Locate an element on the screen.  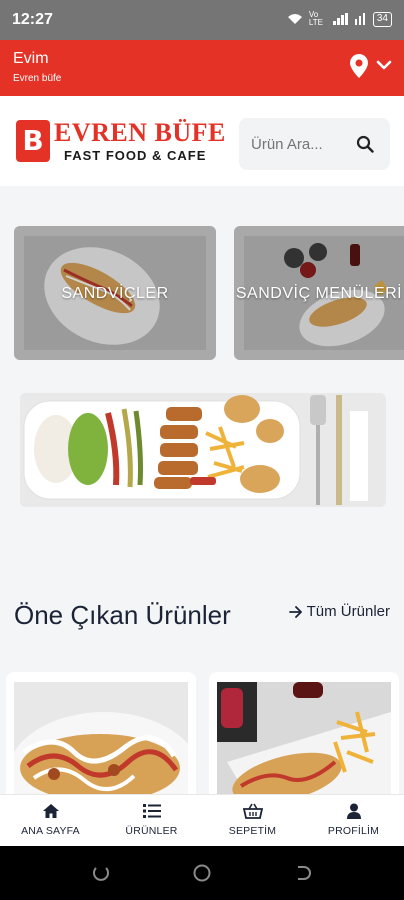
nav-item-home: ANA SAYFA is located at coordinates (50, 820).